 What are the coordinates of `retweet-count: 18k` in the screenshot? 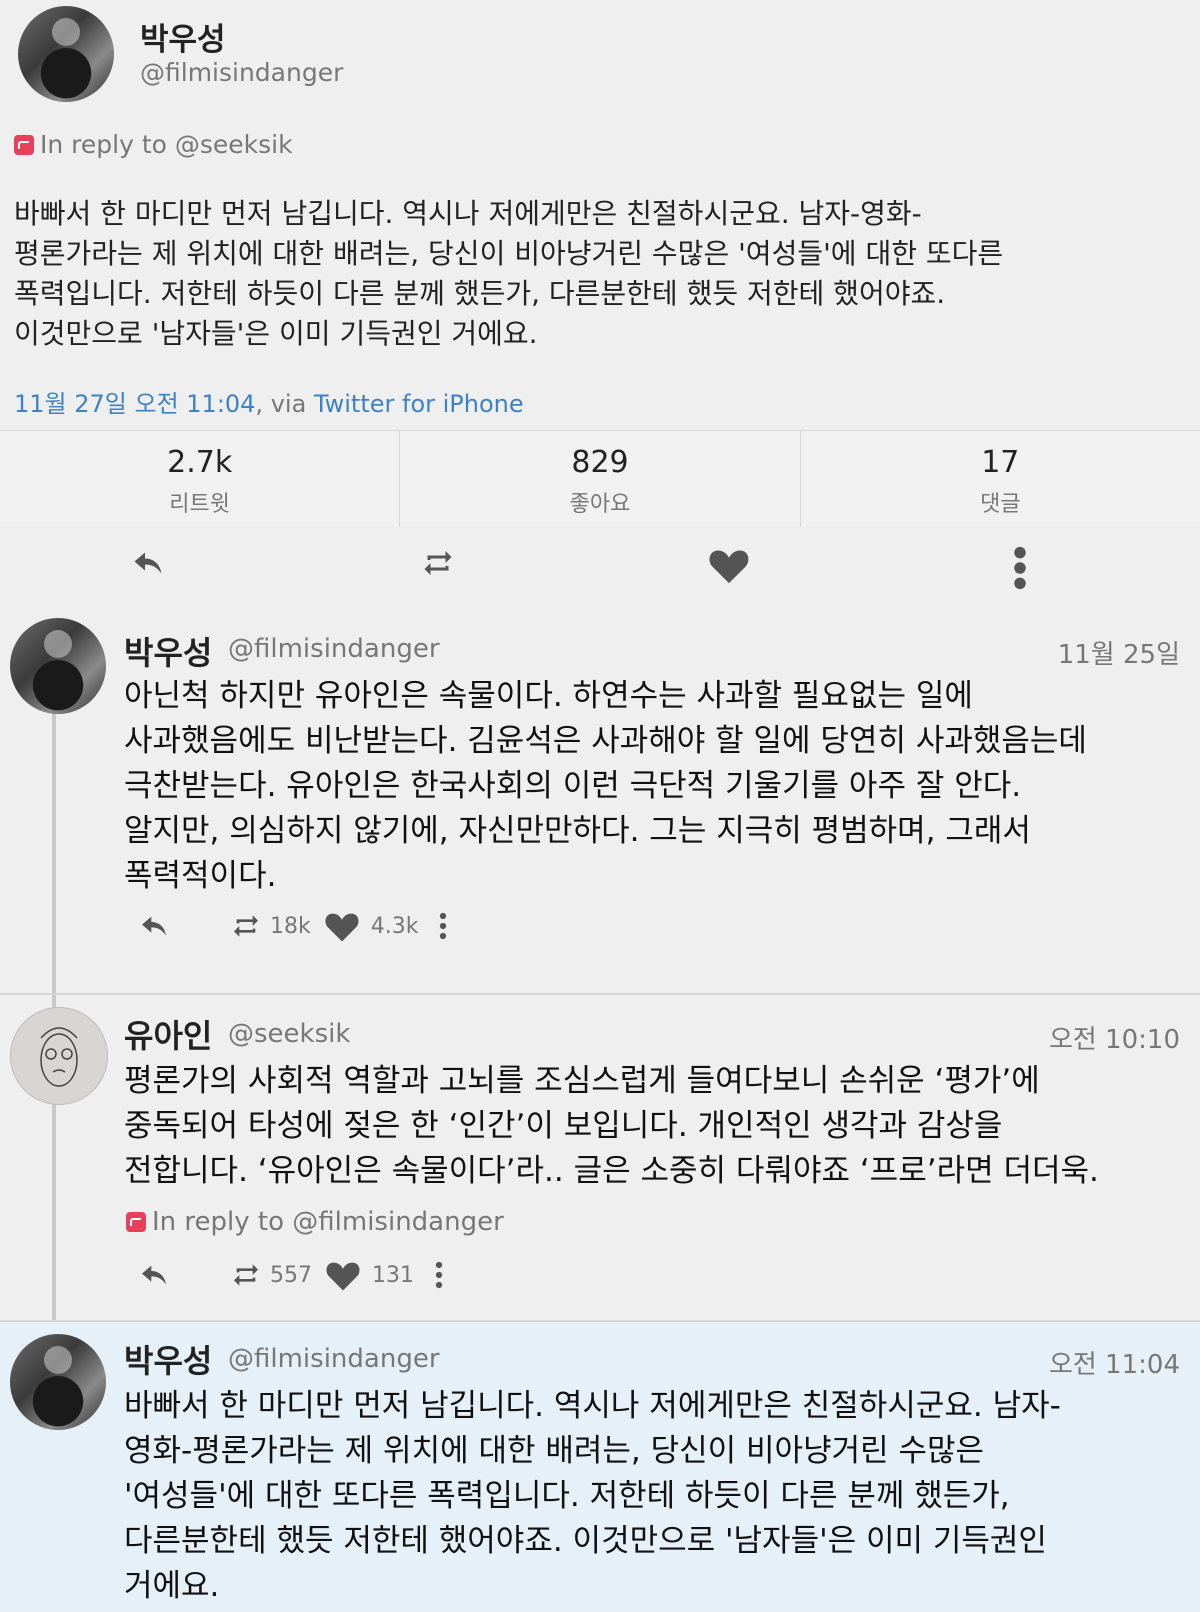 It's located at (290, 926).